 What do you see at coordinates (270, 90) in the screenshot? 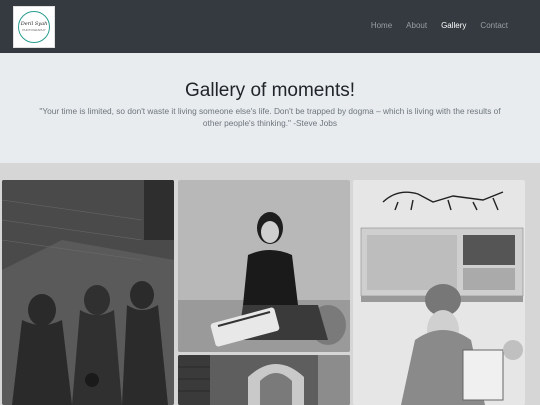
I see `page-title: Gallery of moments!` at bounding box center [270, 90].